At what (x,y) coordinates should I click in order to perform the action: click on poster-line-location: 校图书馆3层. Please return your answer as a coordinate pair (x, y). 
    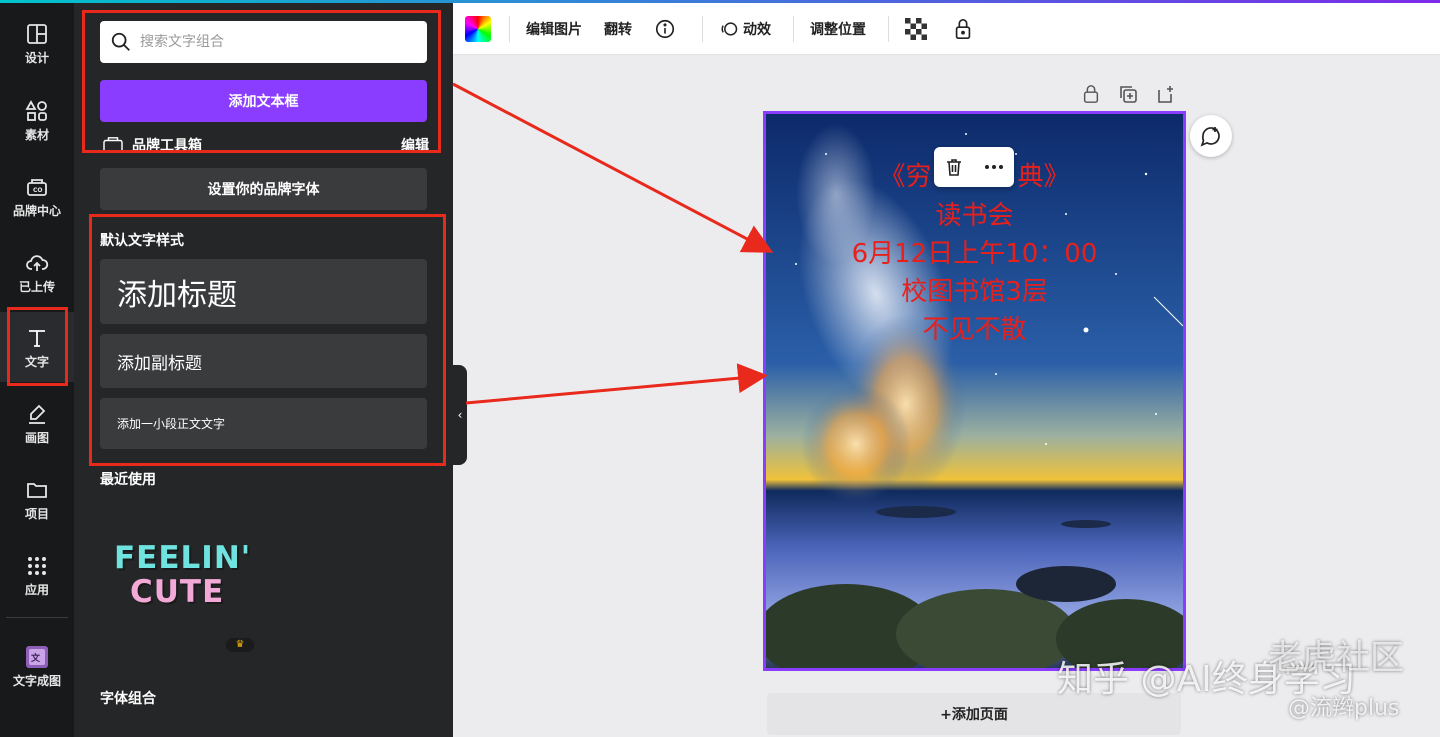
    Looking at the image, I should click on (974, 289).